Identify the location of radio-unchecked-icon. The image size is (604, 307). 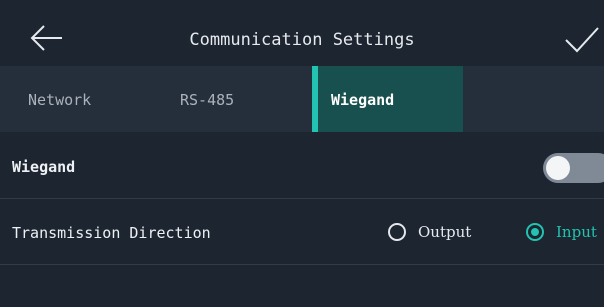
(397, 232).